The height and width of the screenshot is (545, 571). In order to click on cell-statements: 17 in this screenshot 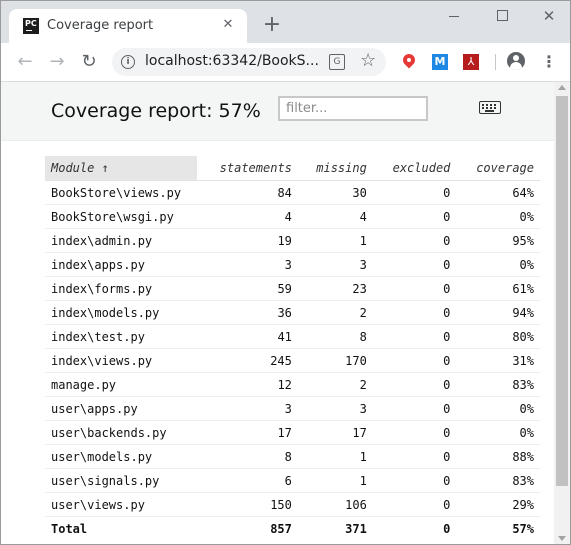, I will do `click(247, 432)`.